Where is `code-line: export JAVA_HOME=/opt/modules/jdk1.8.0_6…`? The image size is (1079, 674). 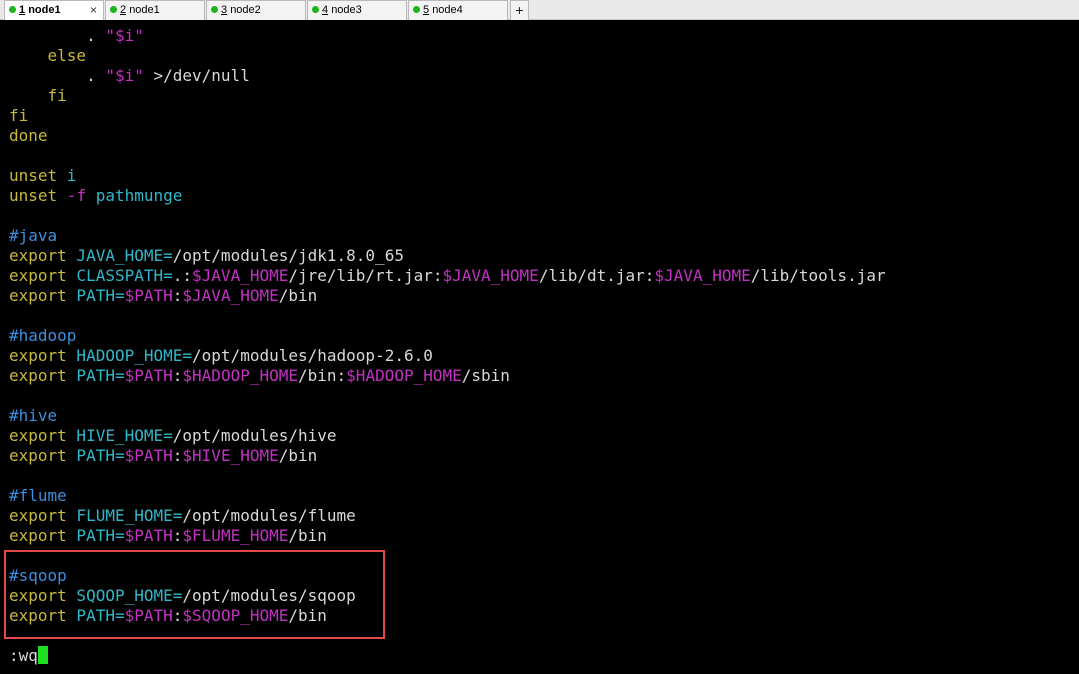
code-line: export JAVA_HOME=/opt/modules/jdk1.8.0_6… is located at coordinates (206, 255).